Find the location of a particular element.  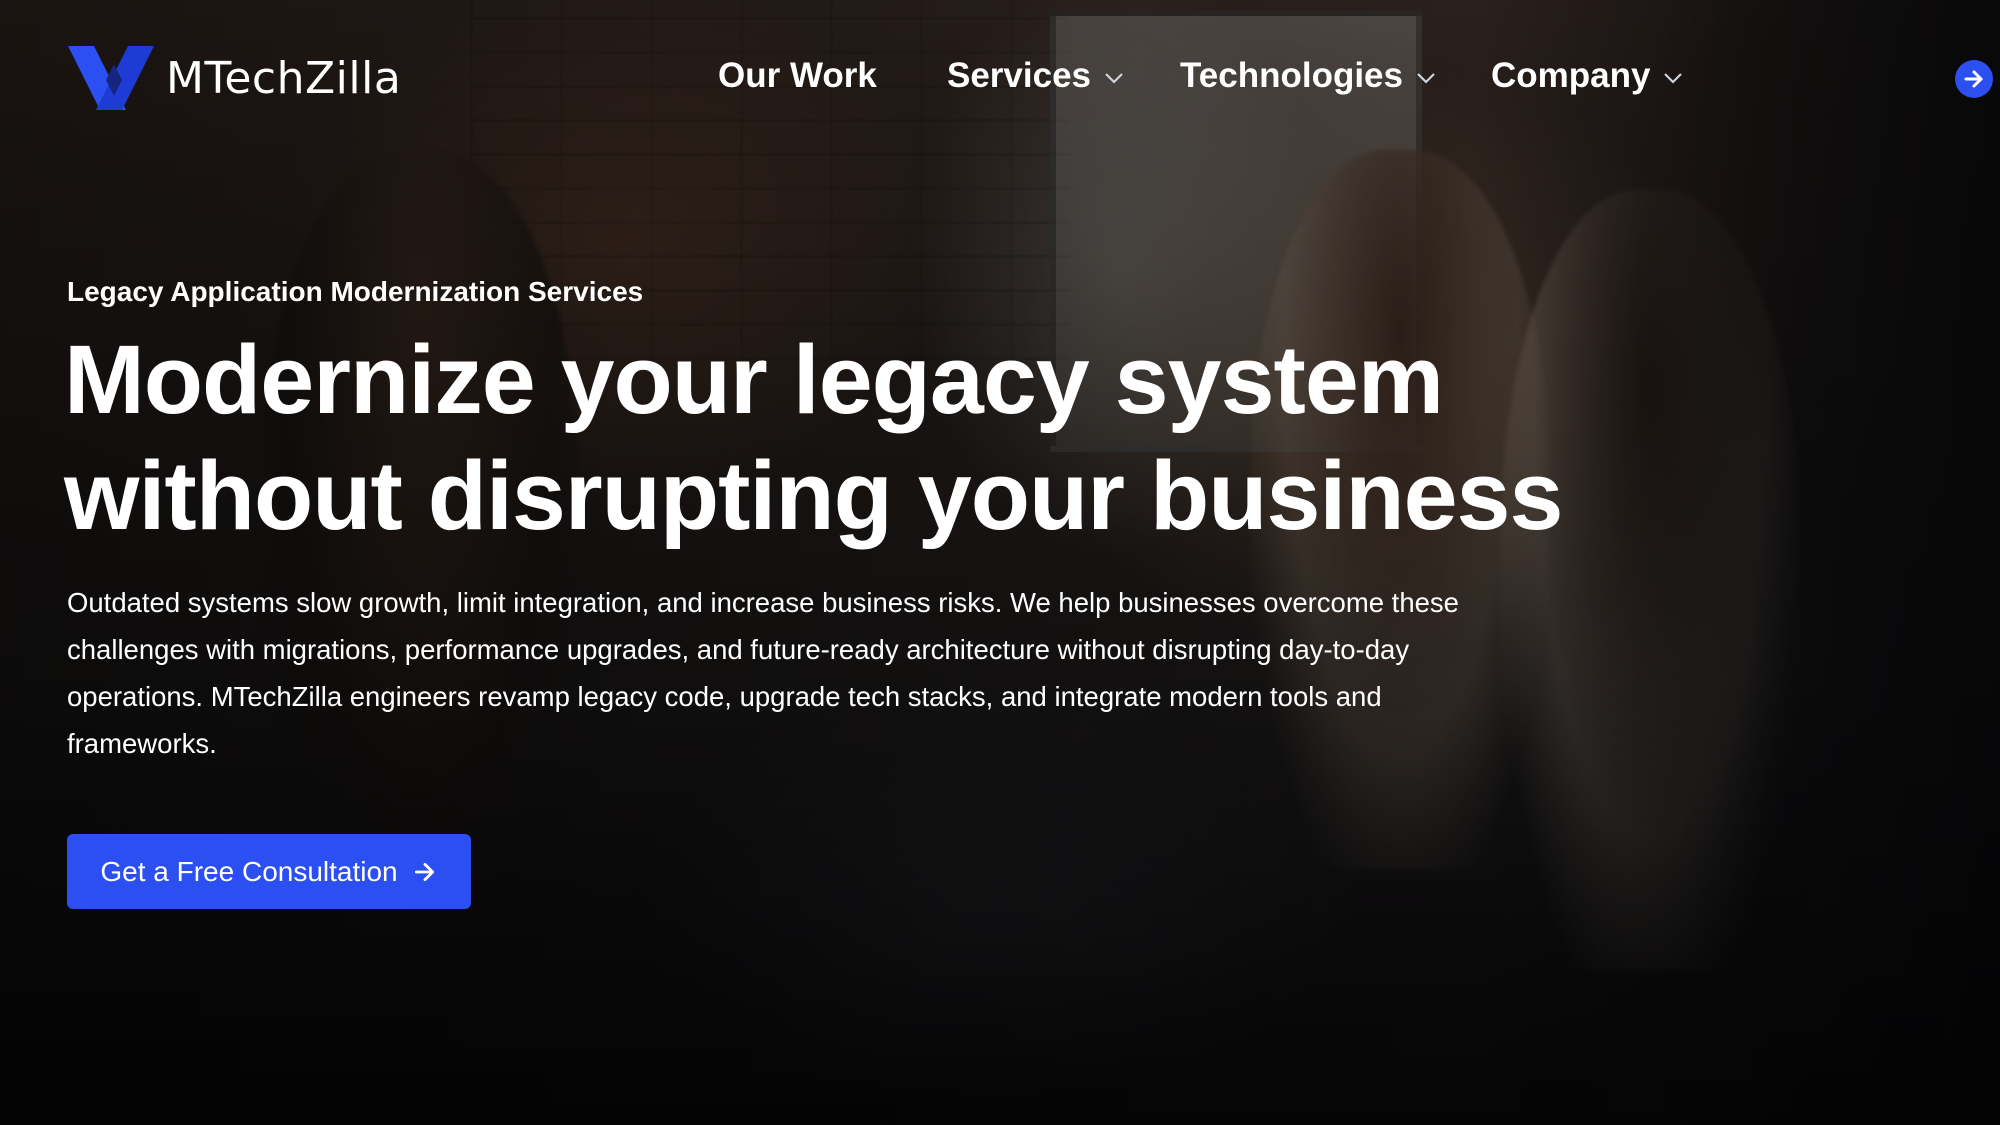

header-arrow-button is located at coordinates (1974, 79).